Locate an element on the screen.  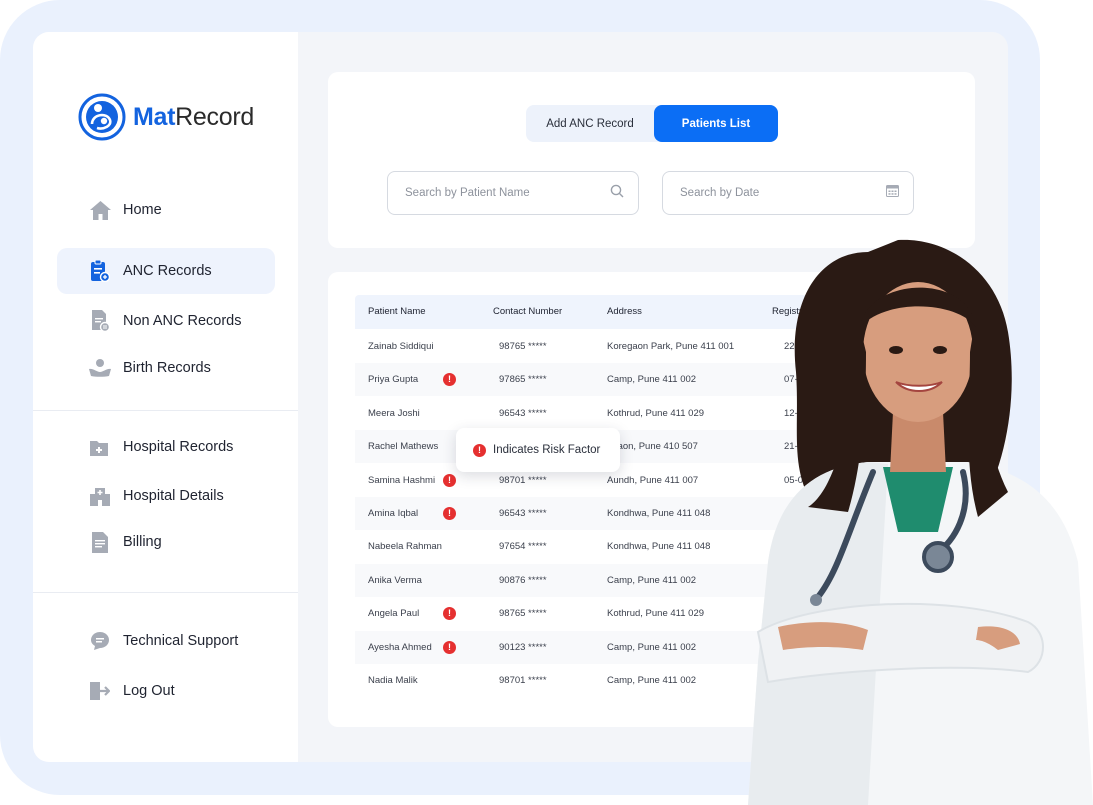
sidebar-item-hospital-records: Hospital Records is located at coordinates (166, 447).